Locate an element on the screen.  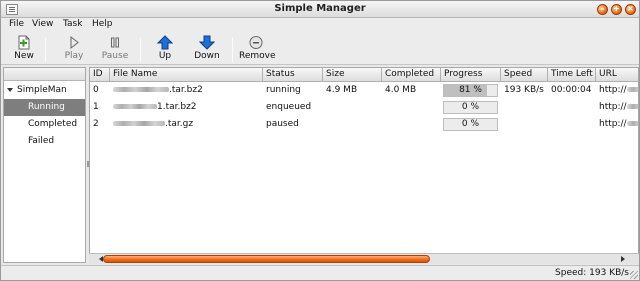
progress-bar: 81 % is located at coordinates (470, 90).